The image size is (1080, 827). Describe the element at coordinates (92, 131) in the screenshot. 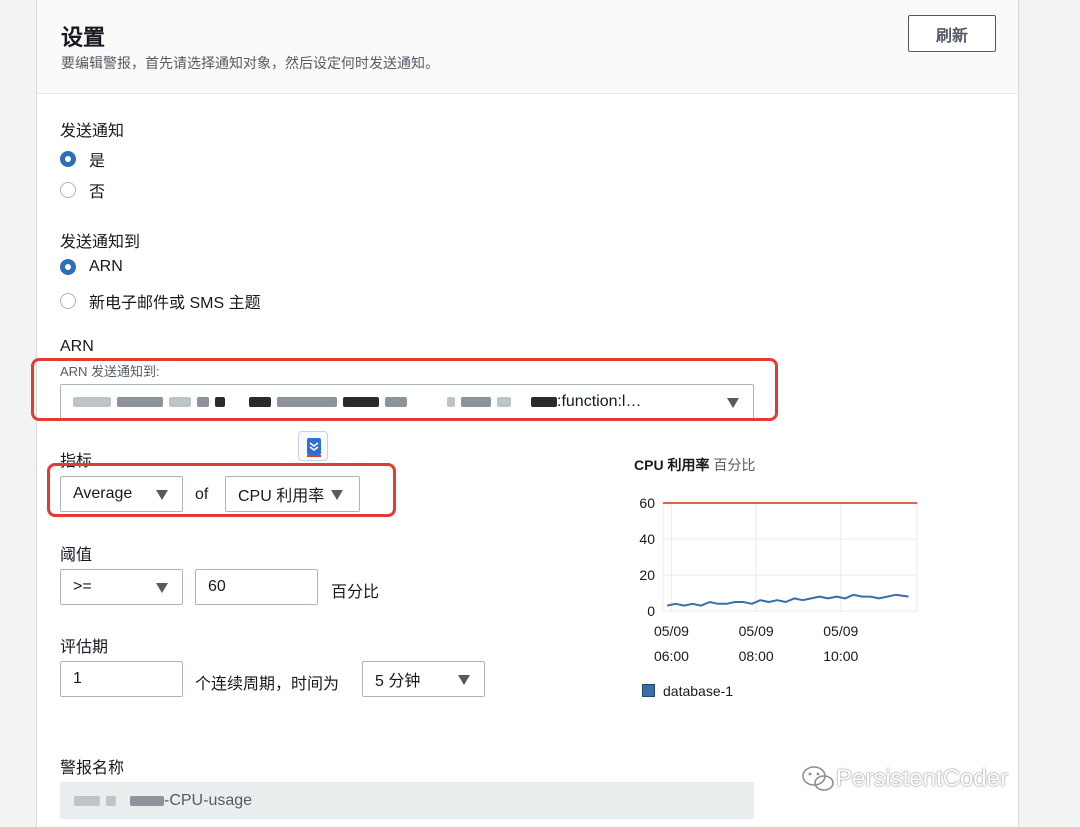

I see `send-notification-label: 发送通知` at that location.